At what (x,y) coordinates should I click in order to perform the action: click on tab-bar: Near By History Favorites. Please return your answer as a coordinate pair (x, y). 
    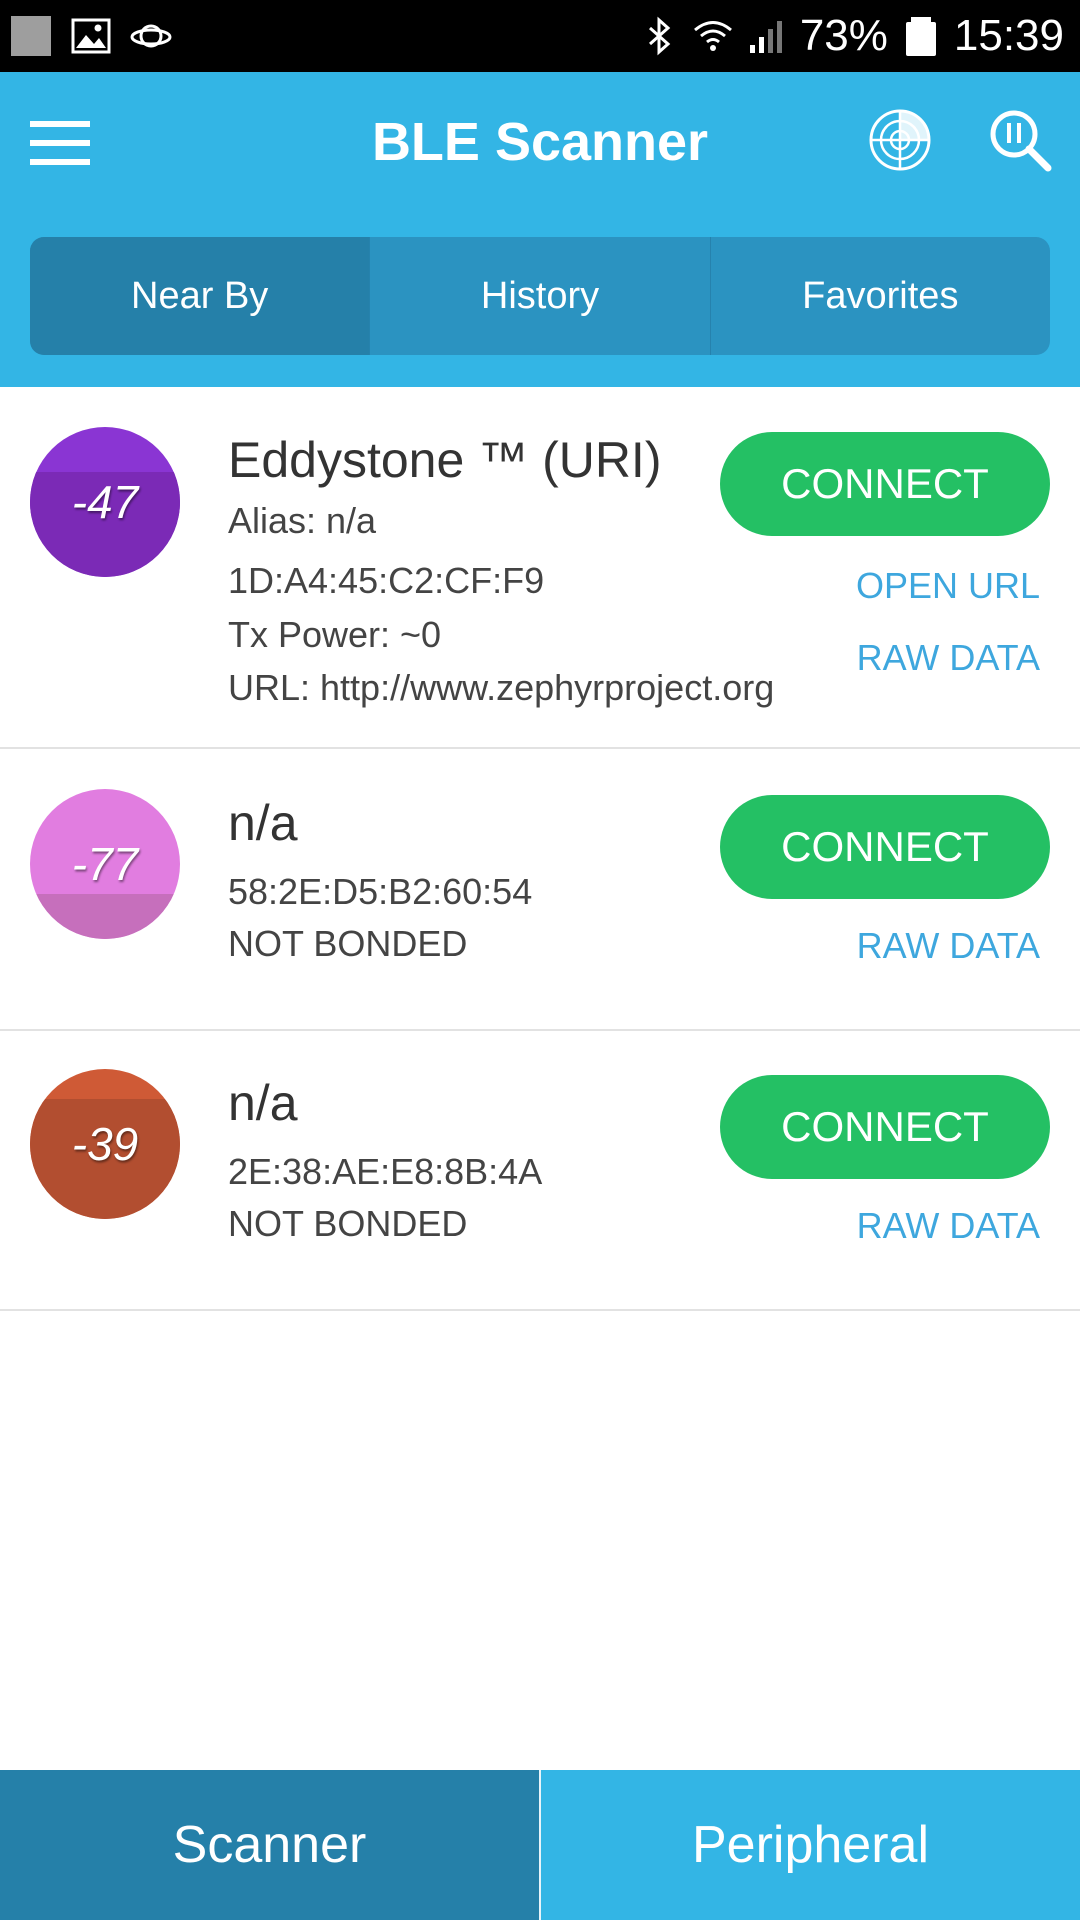
    Looking at the image, I should click on (540, 296).